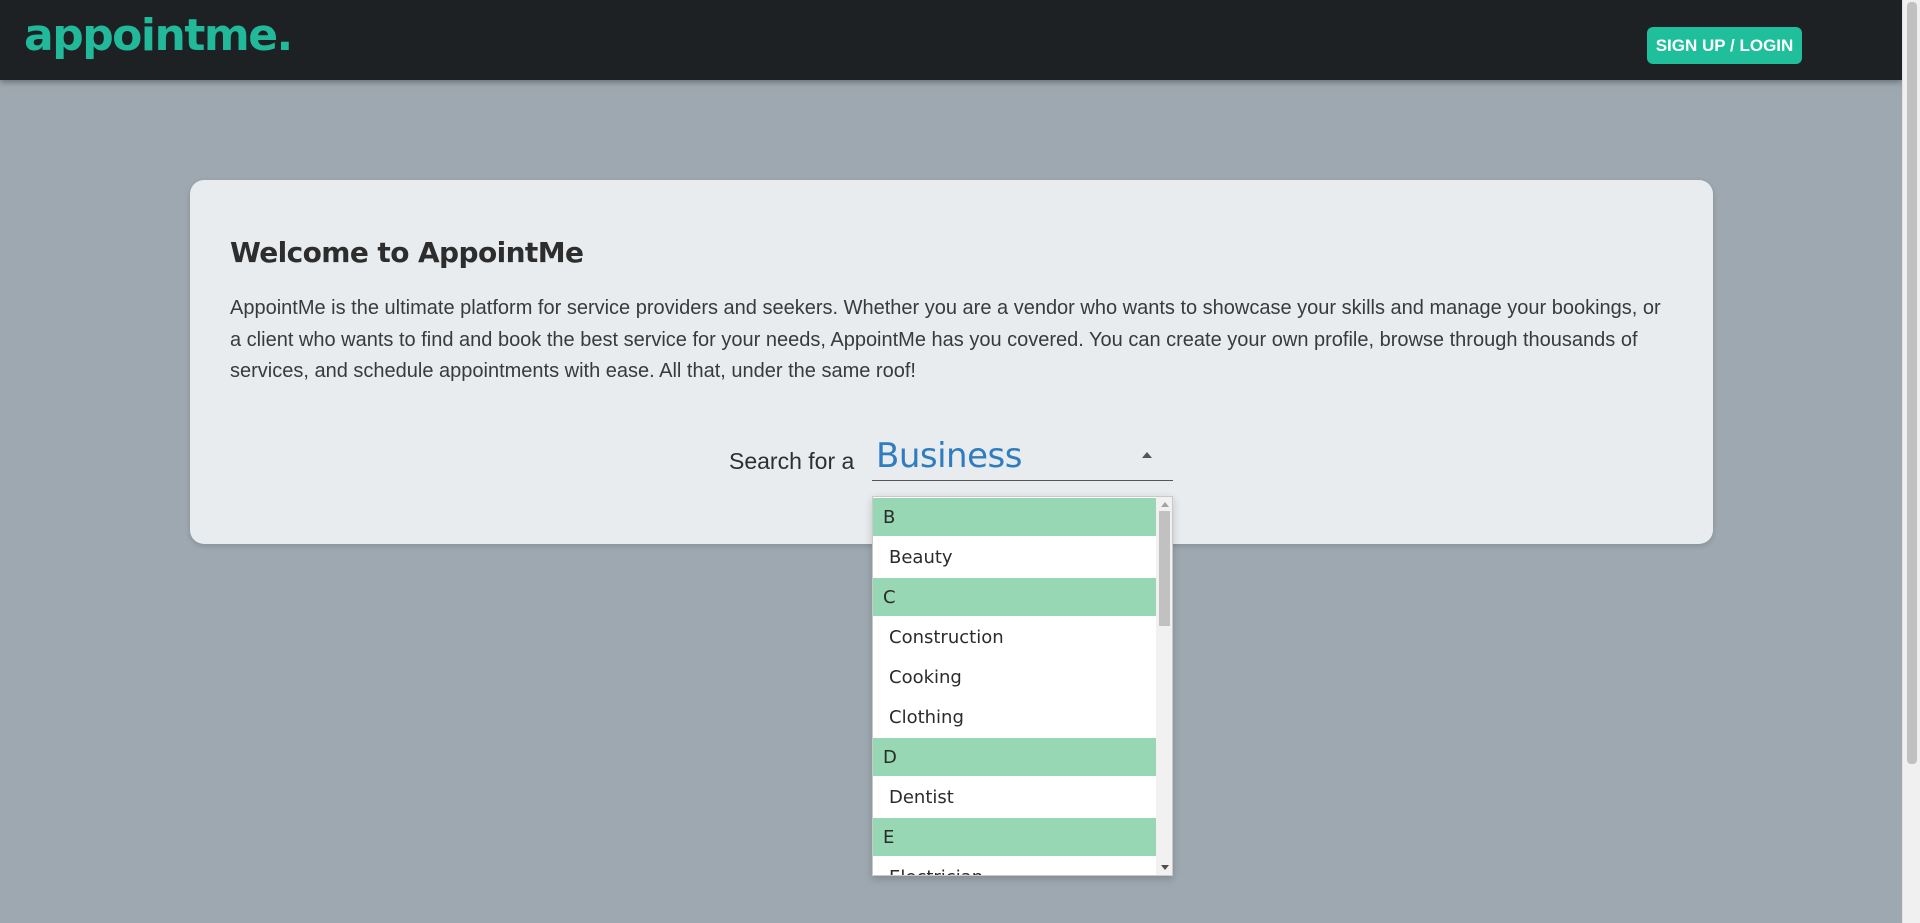  Describe the element at coordinates (949, 456) in the screenshot. I see `search-type-selected-value: Business` at that location.